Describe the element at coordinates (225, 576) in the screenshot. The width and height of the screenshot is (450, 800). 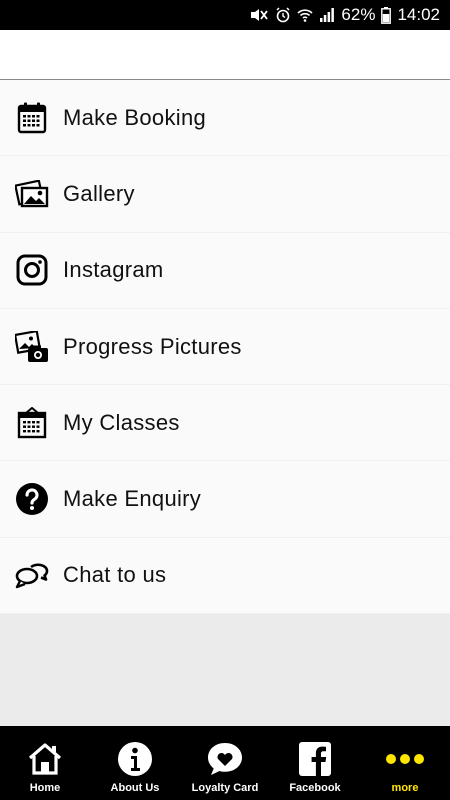
I see `menu-item-chat-to-us: Chat to us` at that location.